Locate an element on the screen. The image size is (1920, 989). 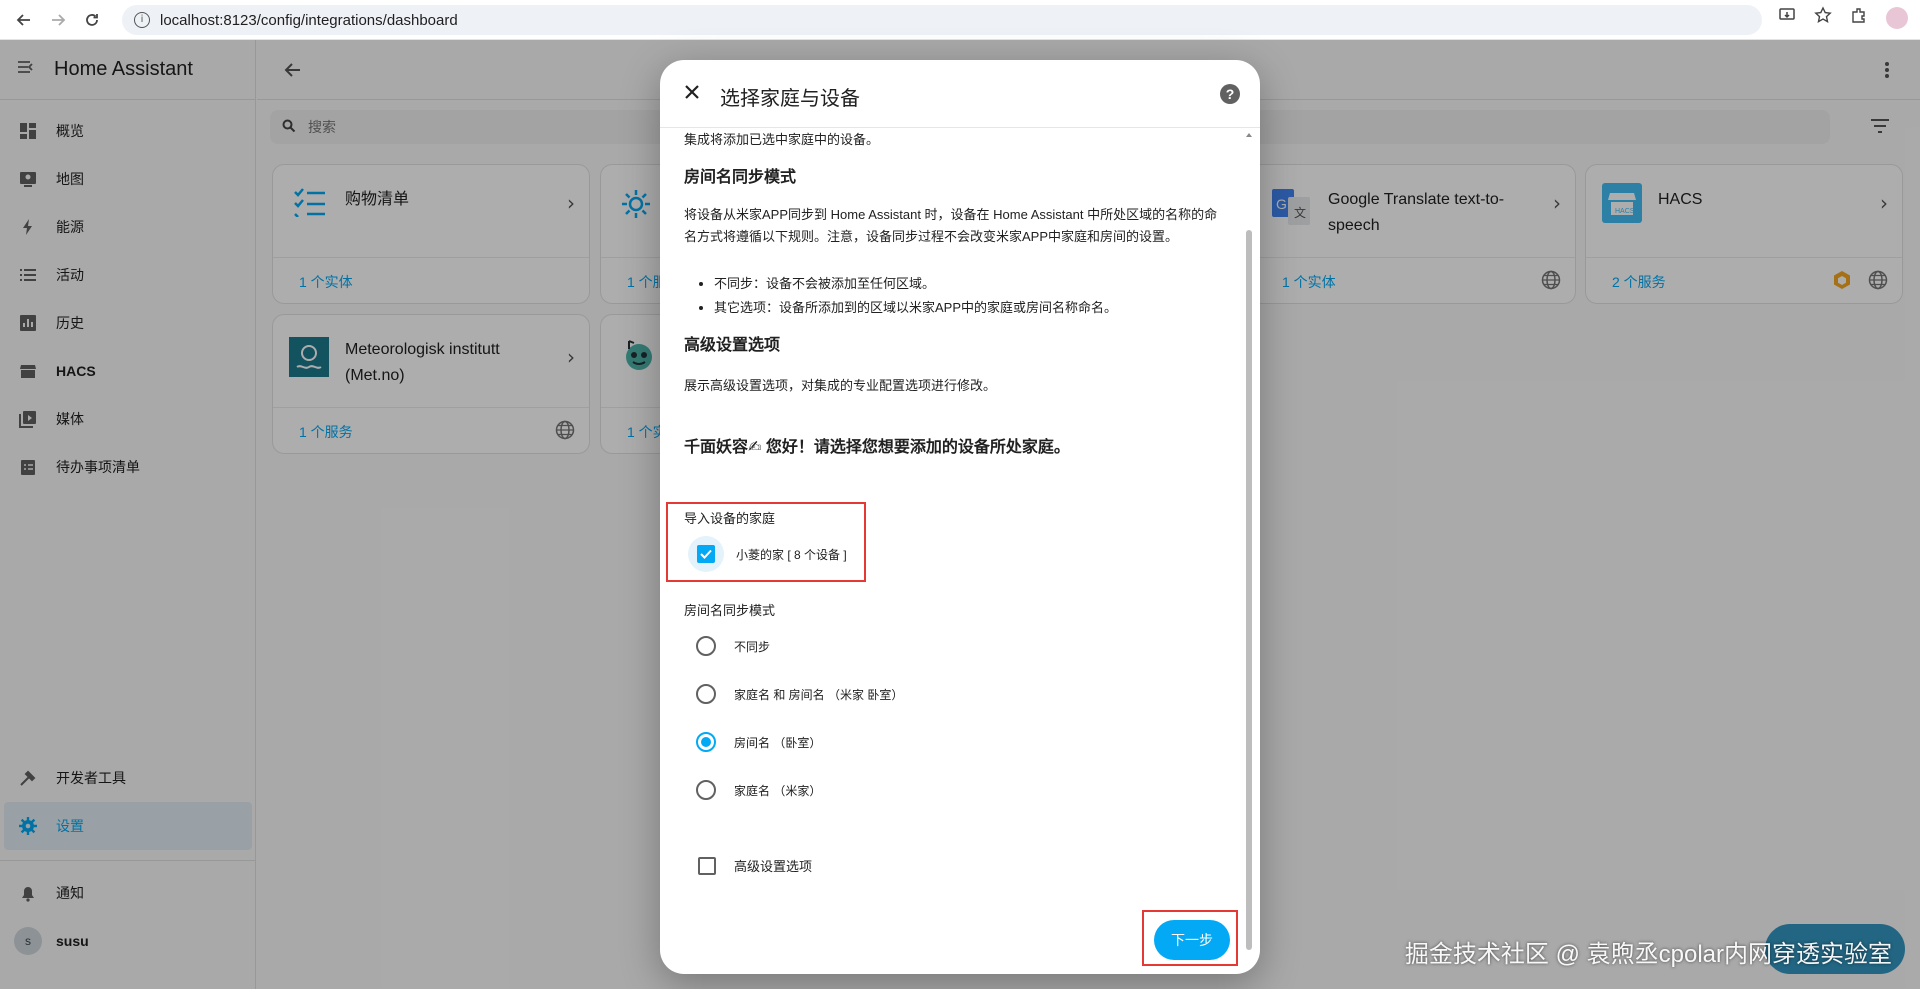
home-checkbox is located at coordinates (706, 554).